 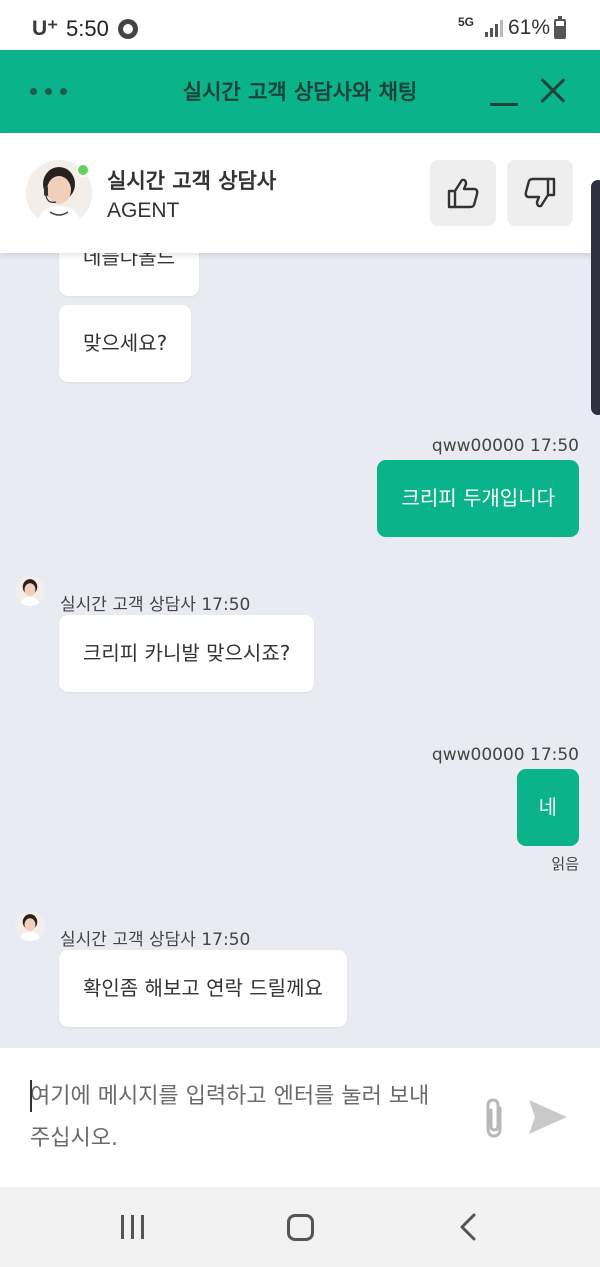 I want to click on message-text: 크리피 두개입니다, so click(x=478, y=498).